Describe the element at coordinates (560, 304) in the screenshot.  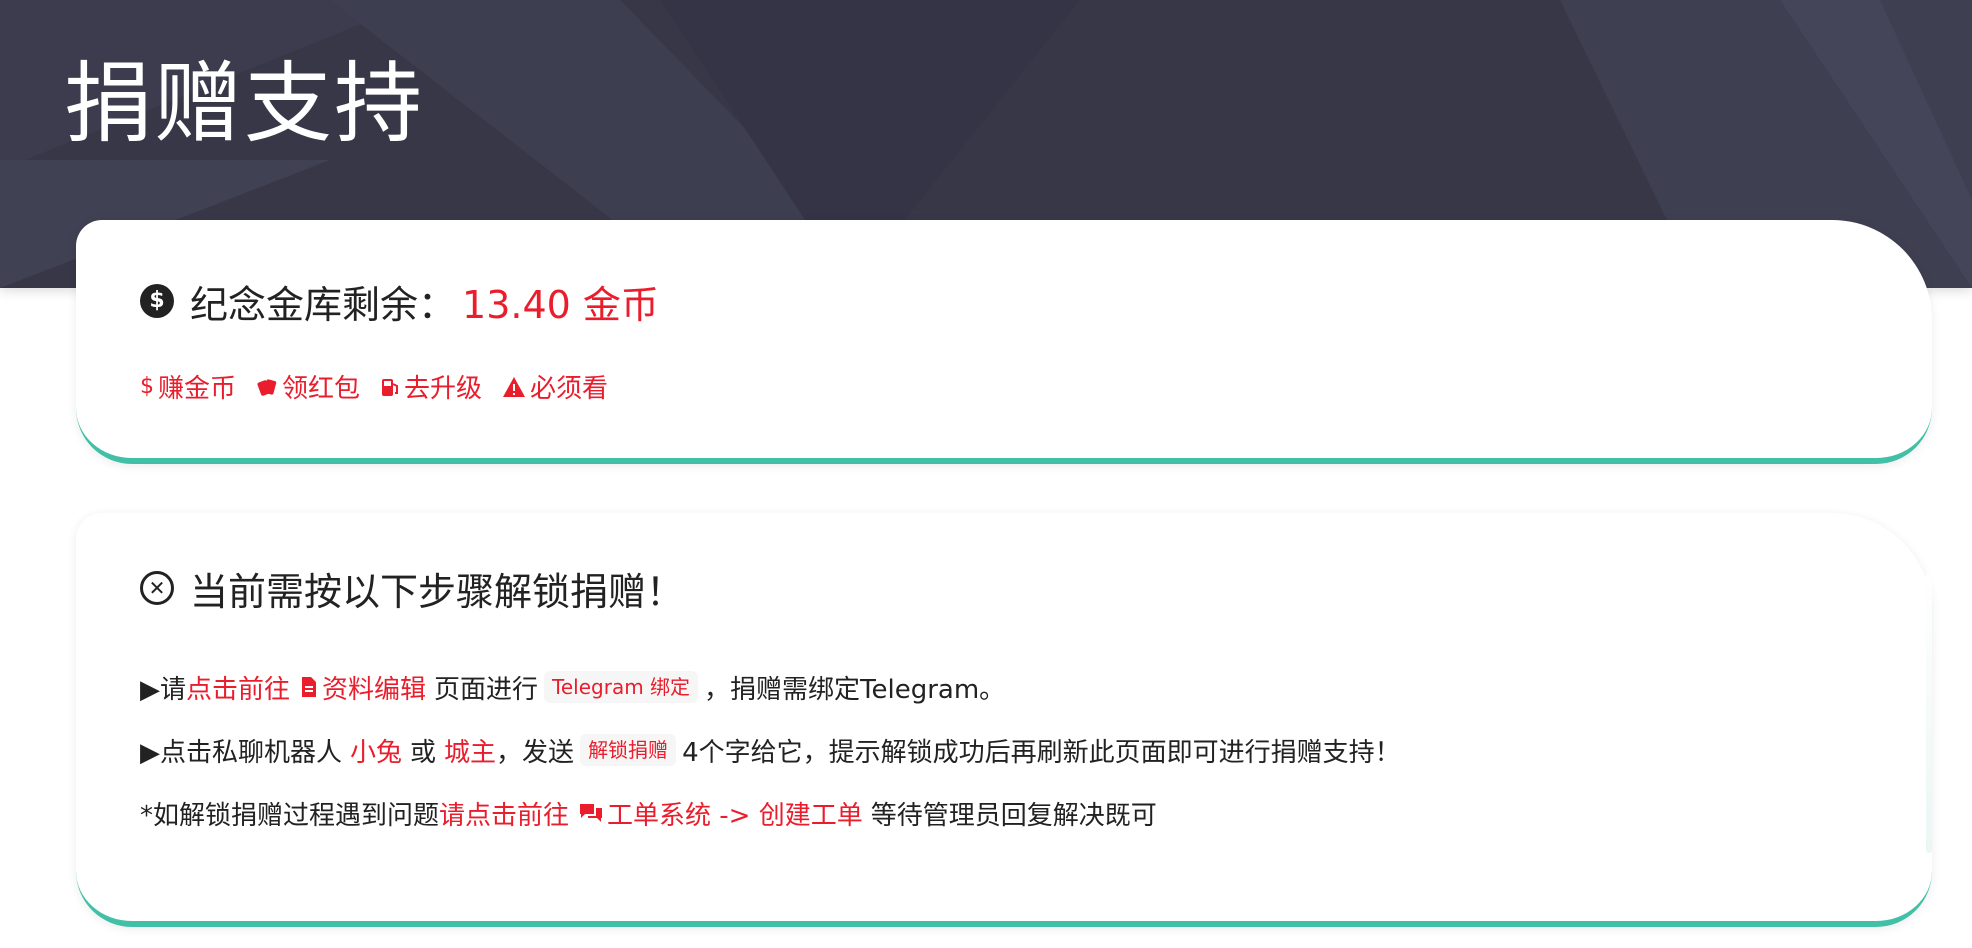
I see `vault-value: 13.40 金币` at that location.